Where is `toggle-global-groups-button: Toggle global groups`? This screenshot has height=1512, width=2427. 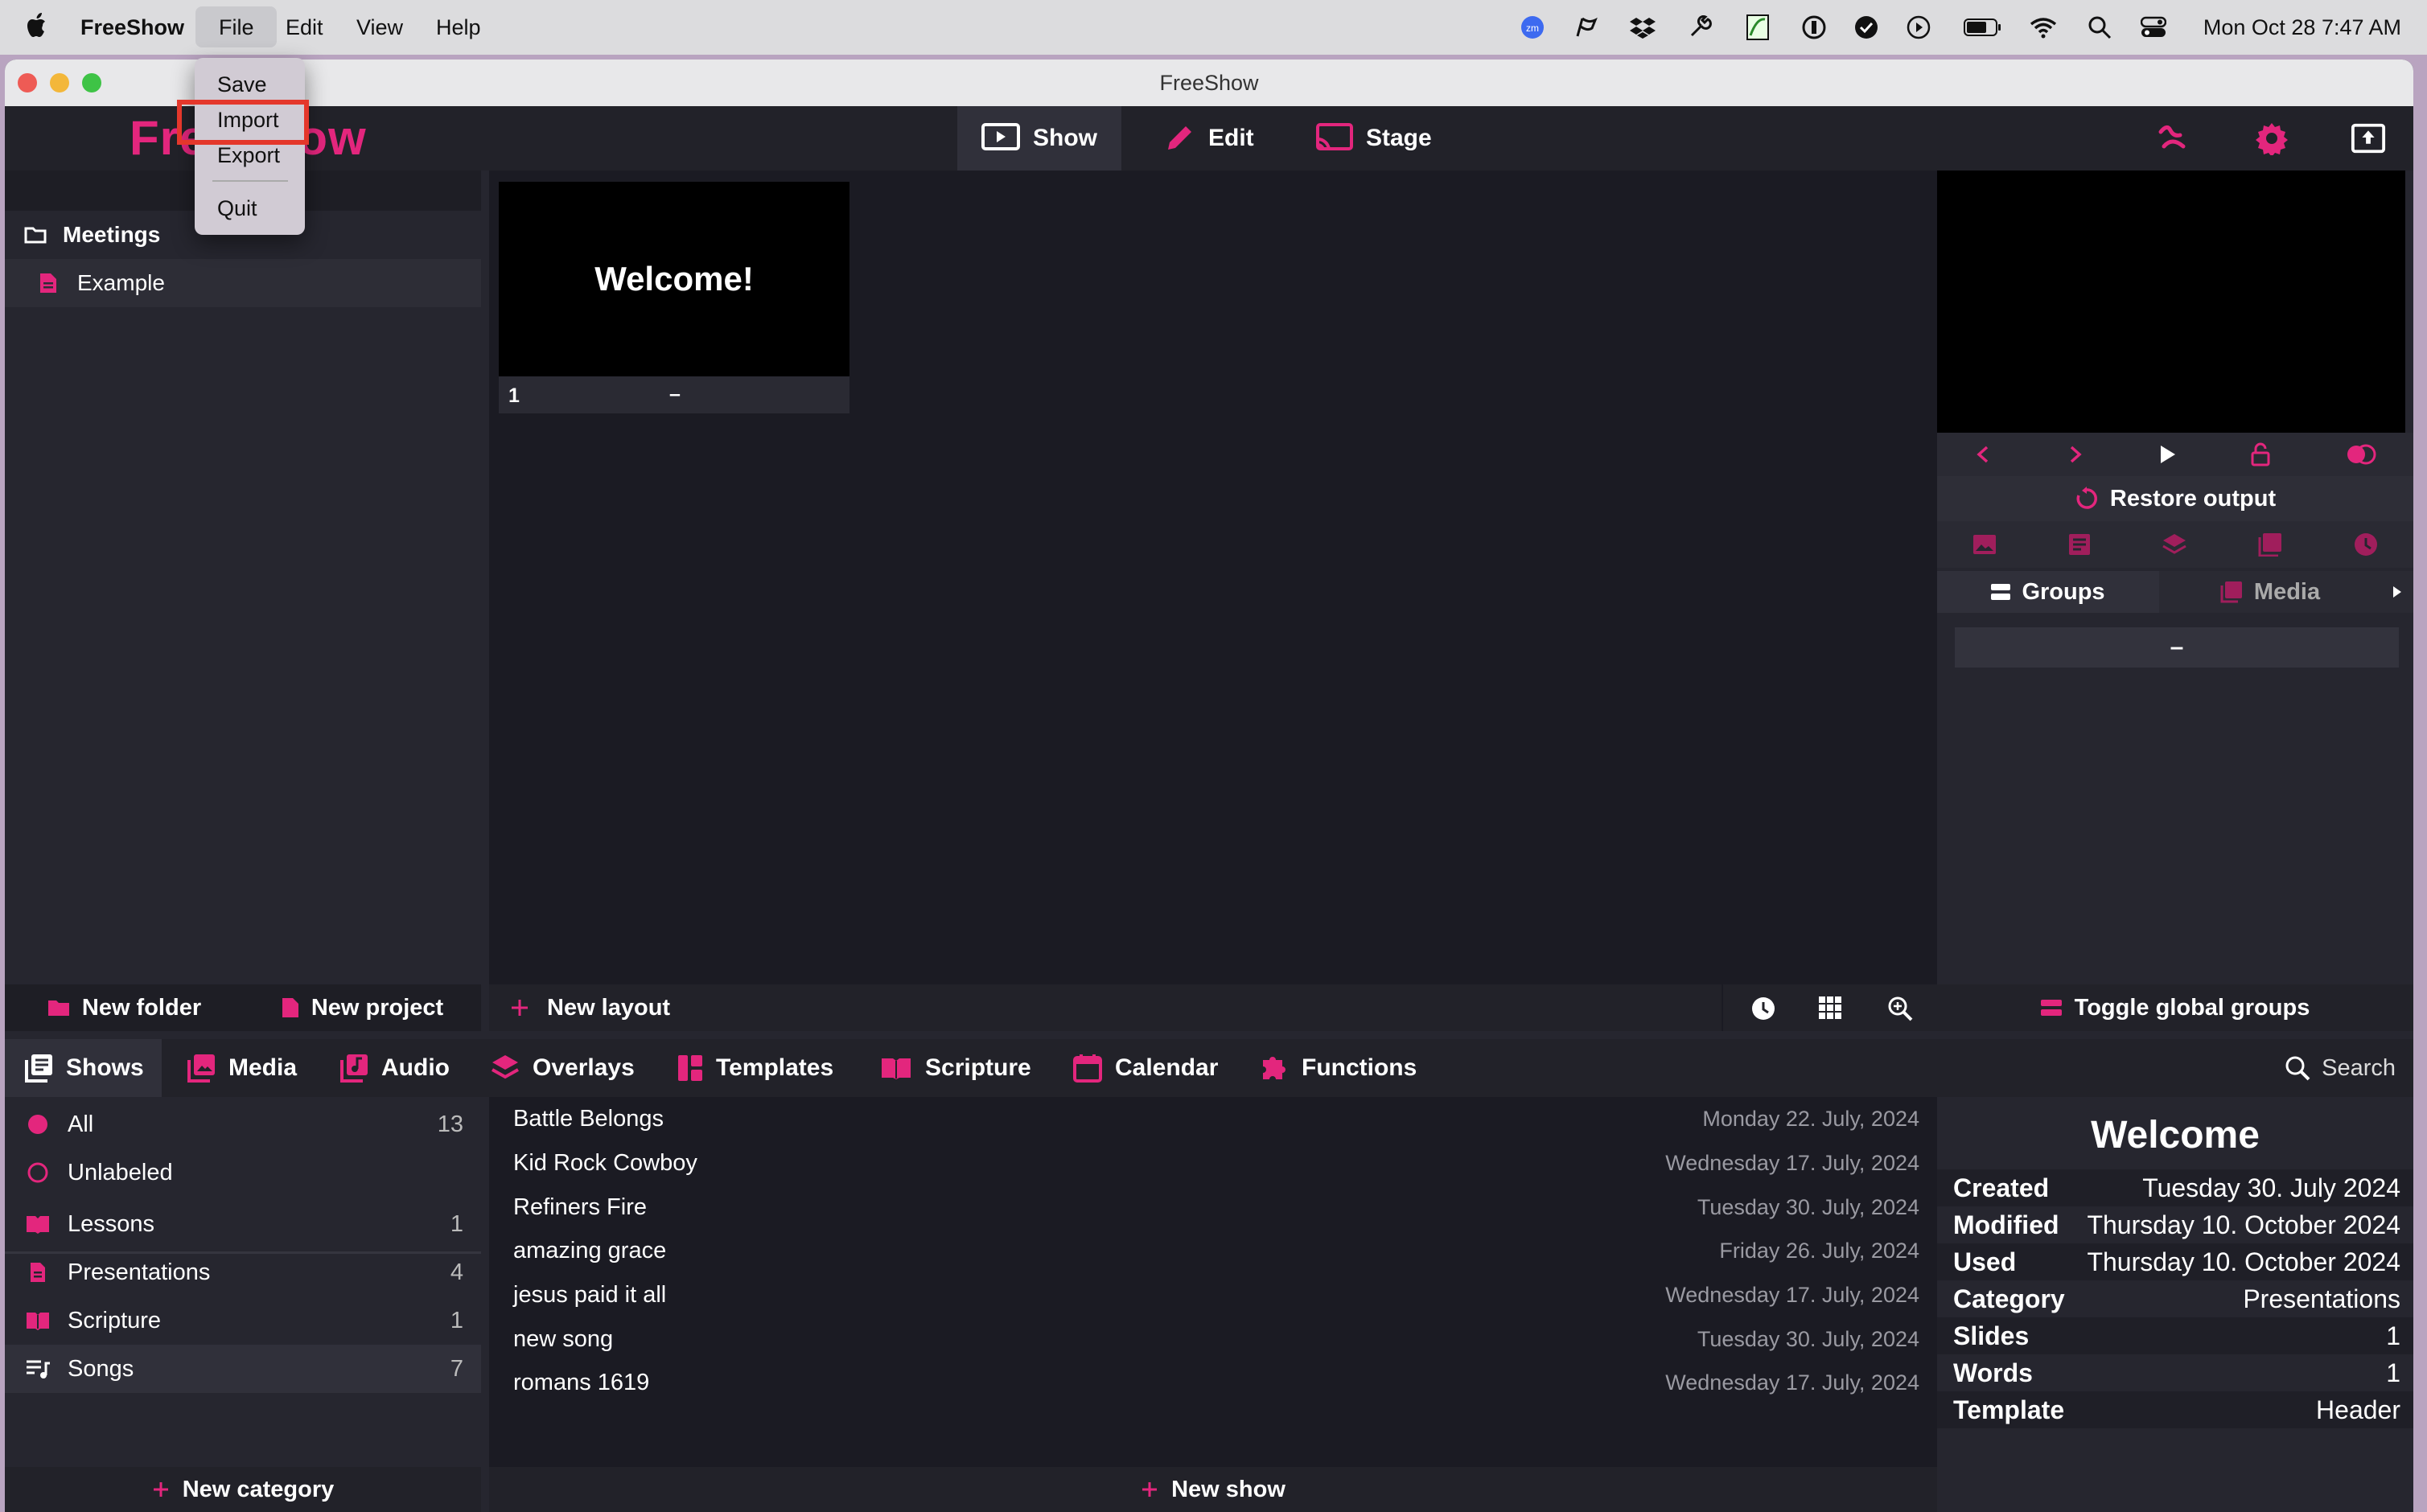
toggle-global-groups-button: Toggle global groups is located at coordinates (2175, 1008).